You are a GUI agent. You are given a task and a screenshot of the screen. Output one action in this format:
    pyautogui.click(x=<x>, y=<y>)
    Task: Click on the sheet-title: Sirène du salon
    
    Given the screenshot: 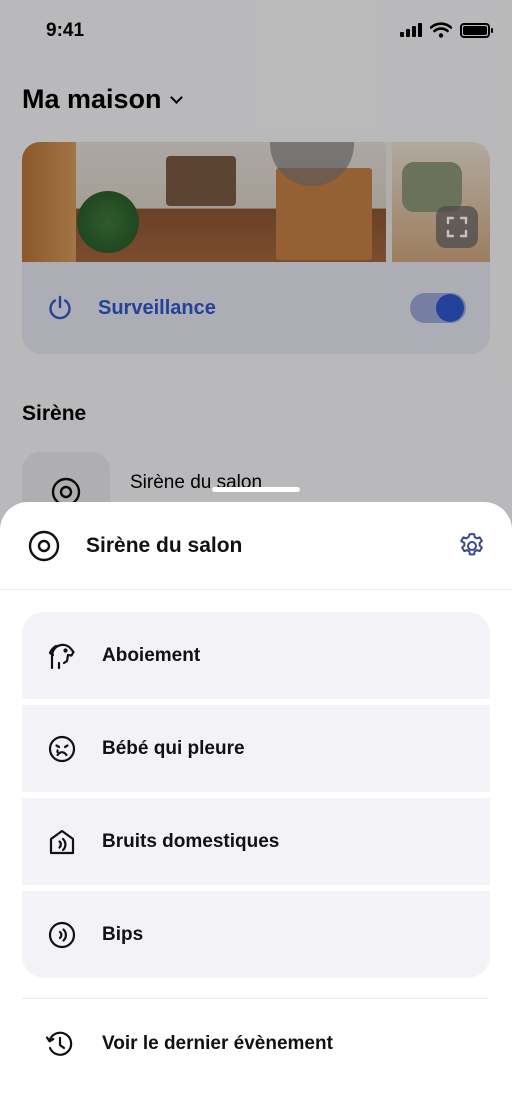 What is the action you would take?
    pyautogui.click(x=164, y=545)
    